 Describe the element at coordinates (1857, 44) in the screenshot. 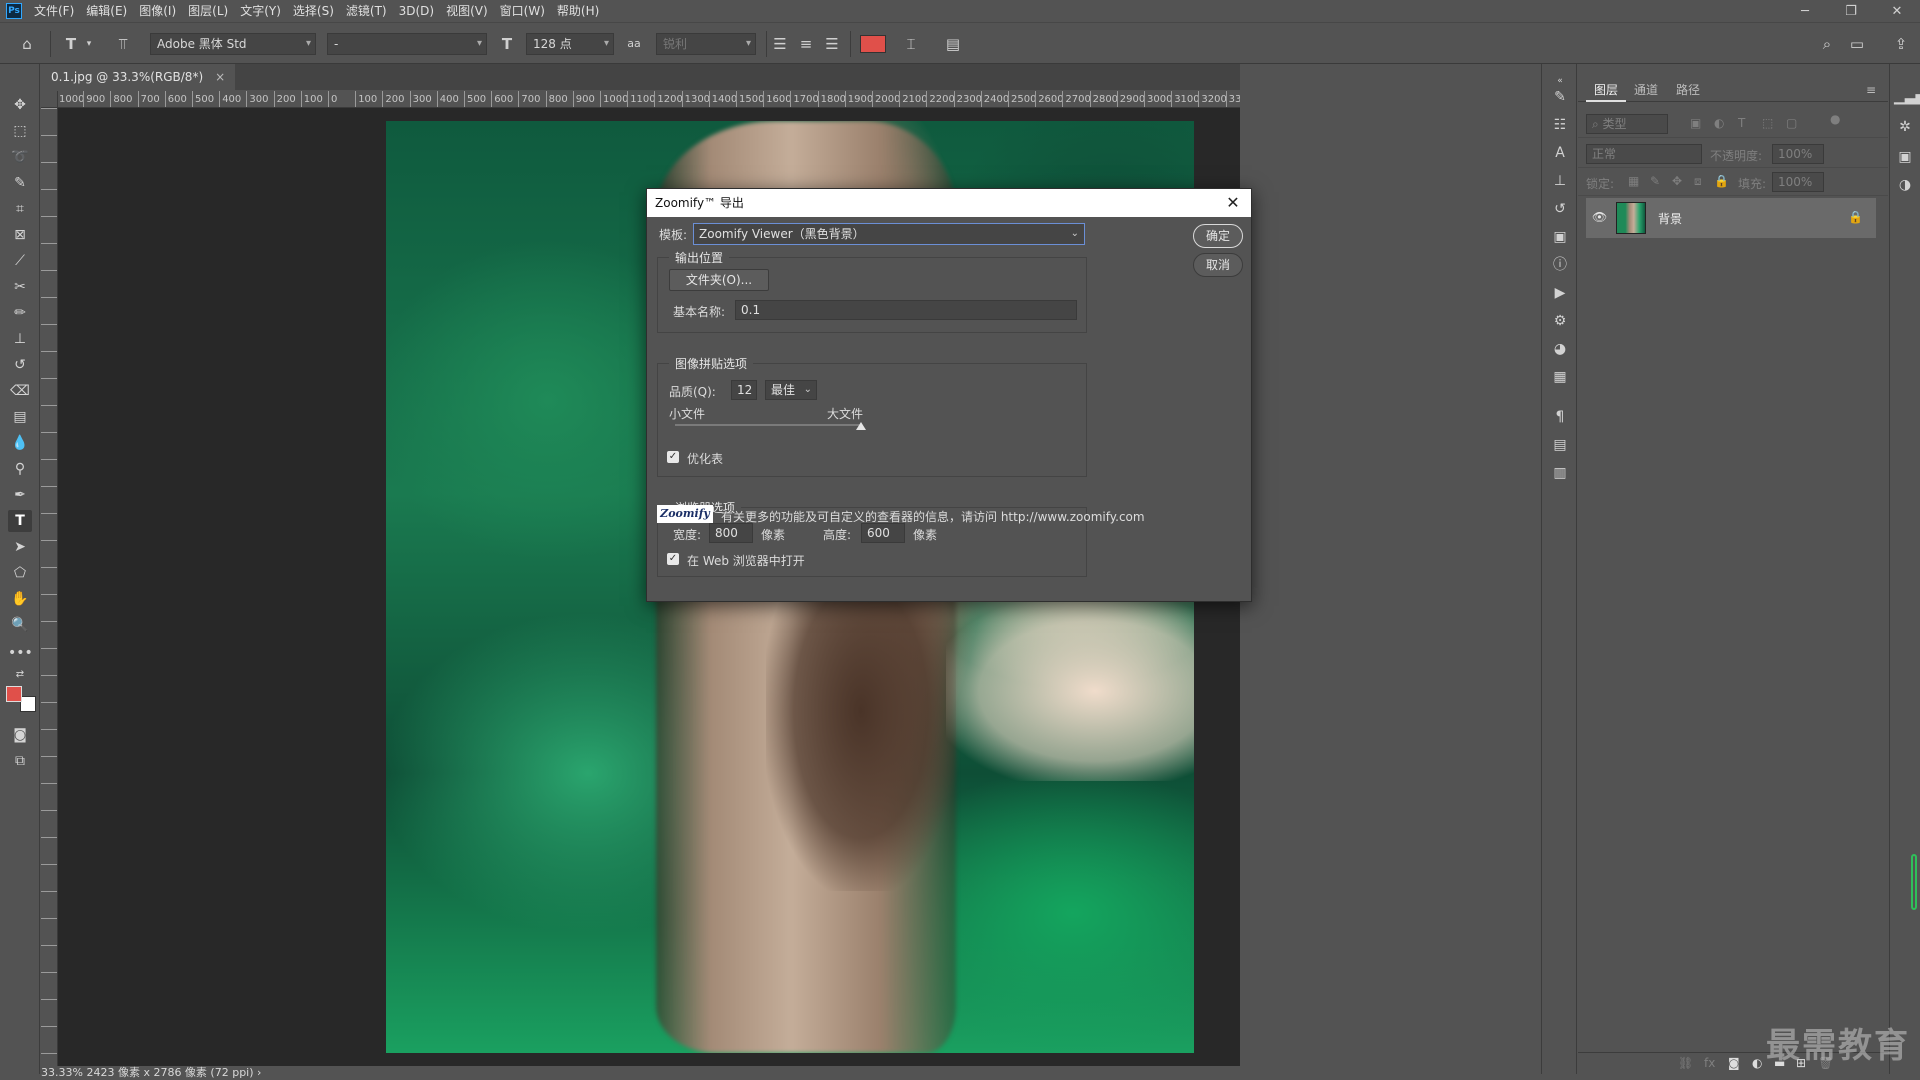

I see `workspace-icon: ▭` at that location.